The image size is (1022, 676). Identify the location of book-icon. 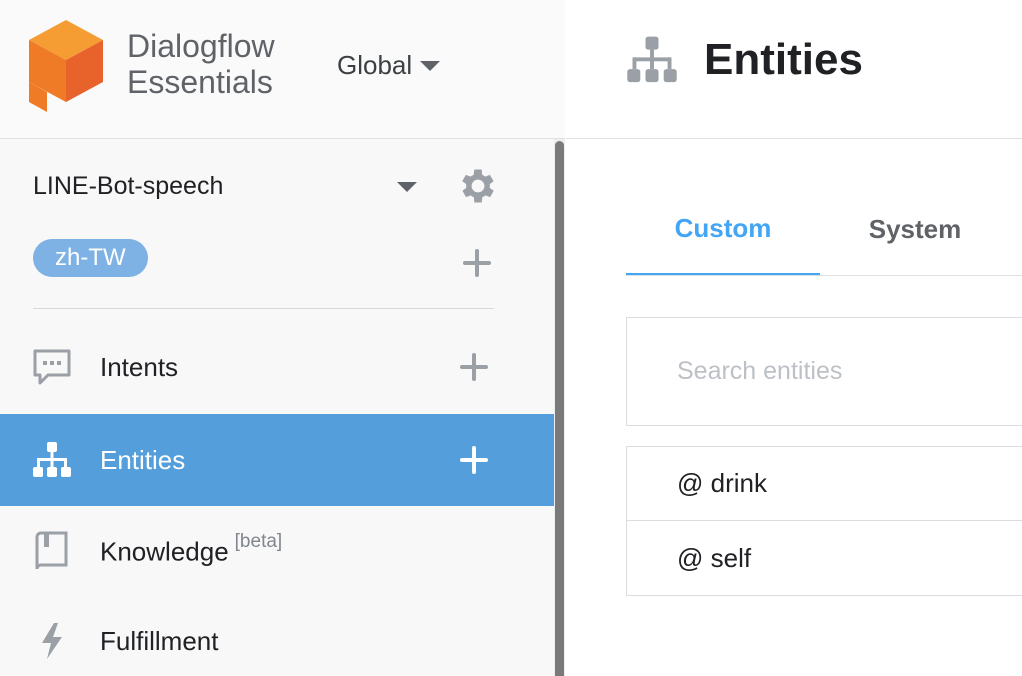
(51, 550).